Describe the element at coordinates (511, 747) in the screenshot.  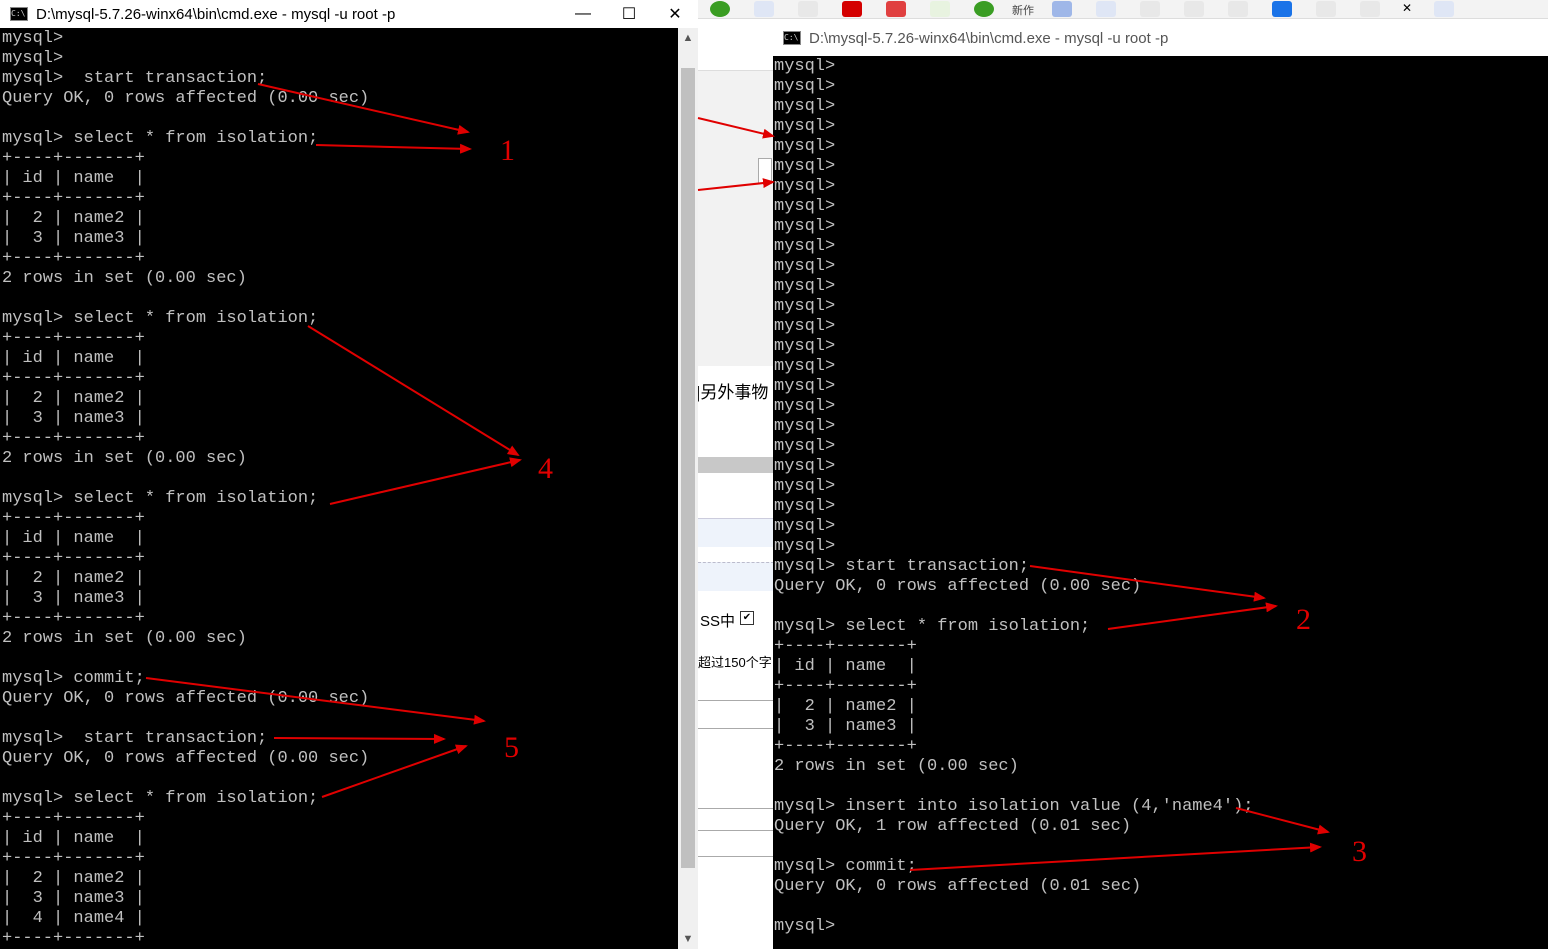
I see `annotation-number-5: 5` at that location.